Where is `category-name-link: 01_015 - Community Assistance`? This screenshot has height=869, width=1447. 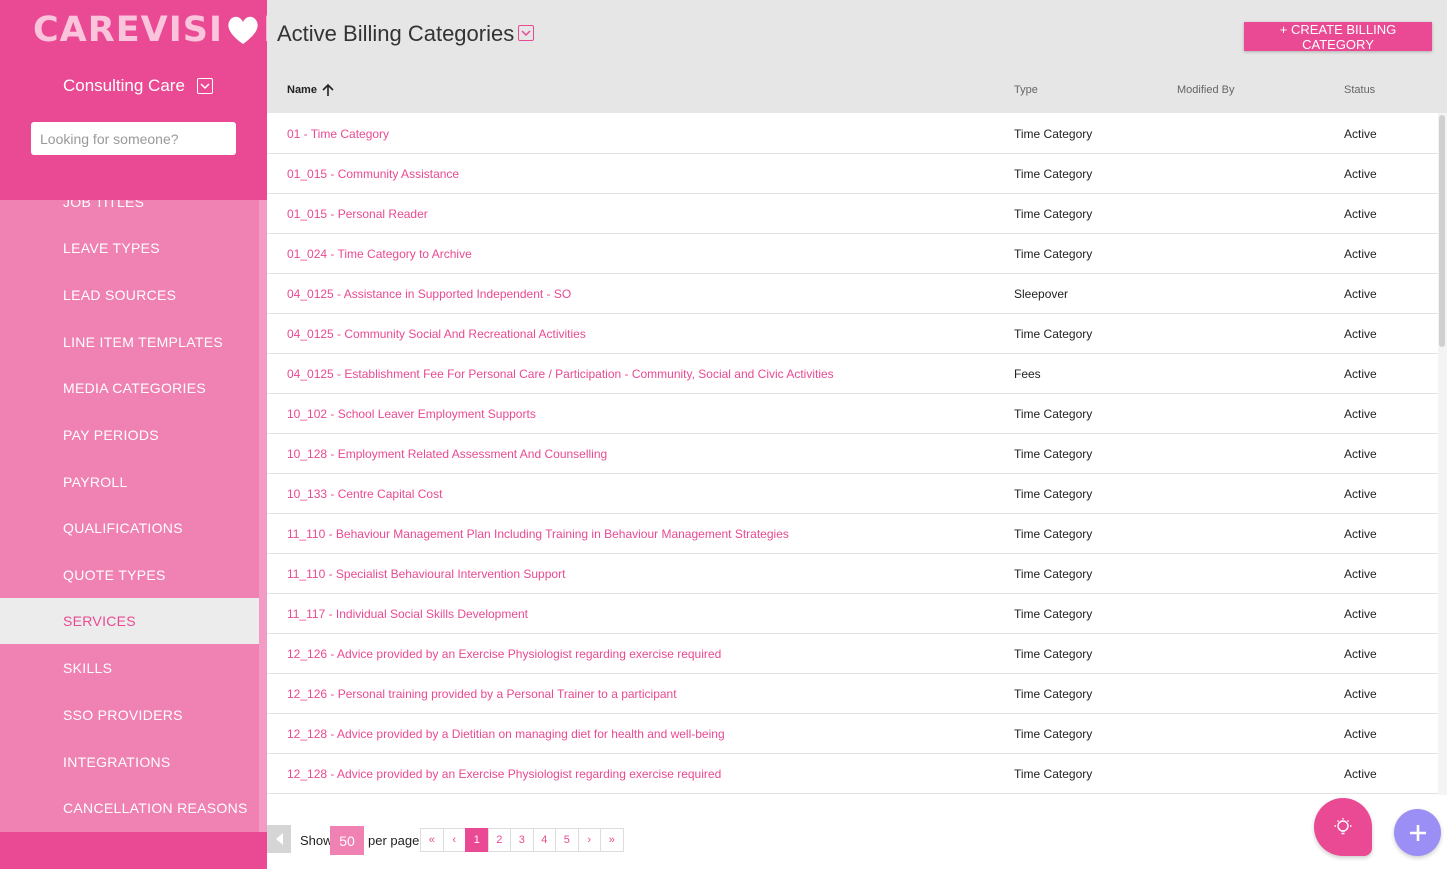 category-name-link: 01_015 - Community Assistance is located at coordinates (373, 174).